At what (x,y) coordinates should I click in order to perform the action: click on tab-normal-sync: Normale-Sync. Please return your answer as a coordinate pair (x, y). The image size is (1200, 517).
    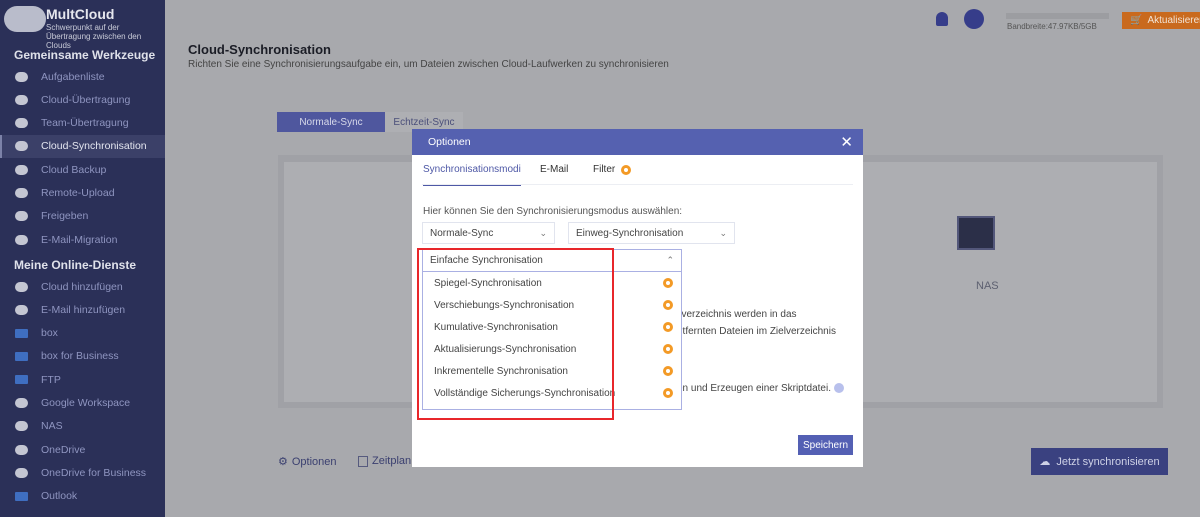
    Looking at the image, I should click on (331, 122).